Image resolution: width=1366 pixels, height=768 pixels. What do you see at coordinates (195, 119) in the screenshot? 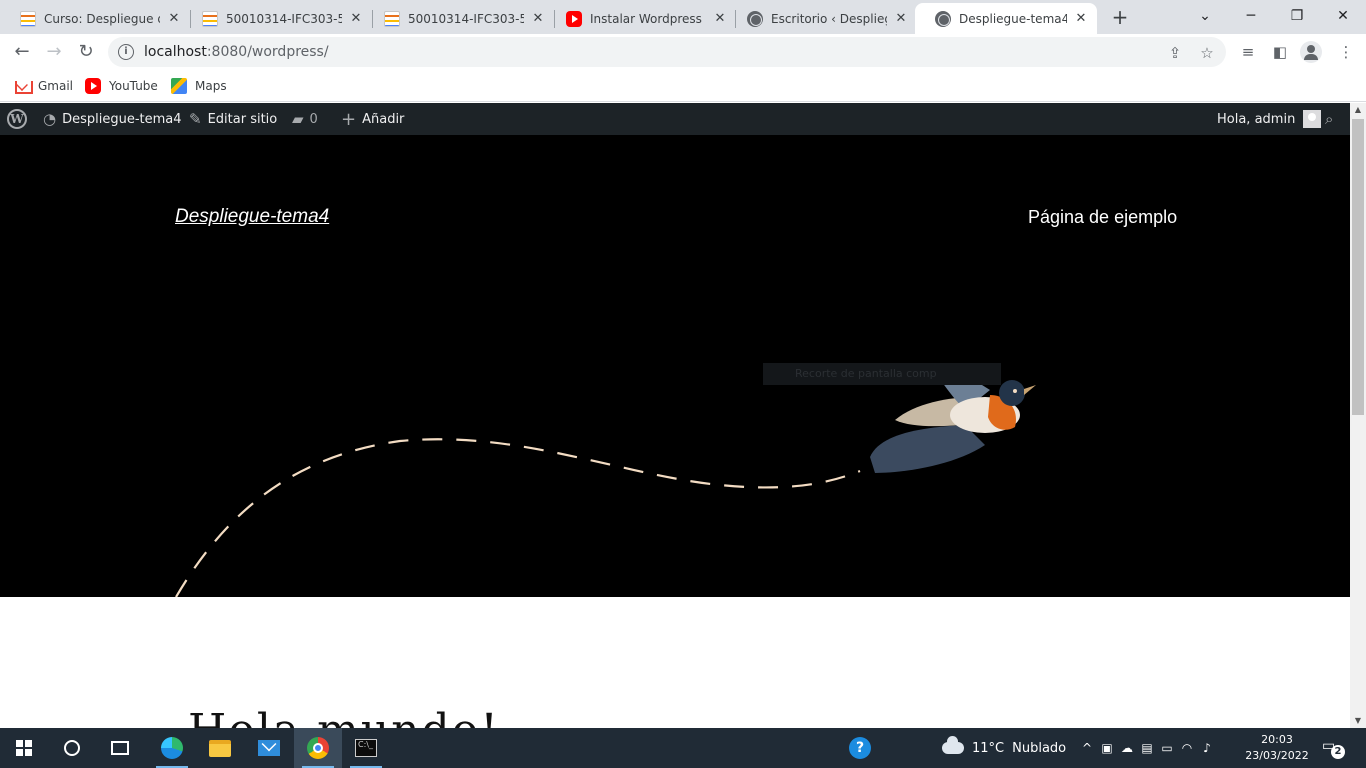
I see `brush-icon: ✎` at bounding box center [195, 119].